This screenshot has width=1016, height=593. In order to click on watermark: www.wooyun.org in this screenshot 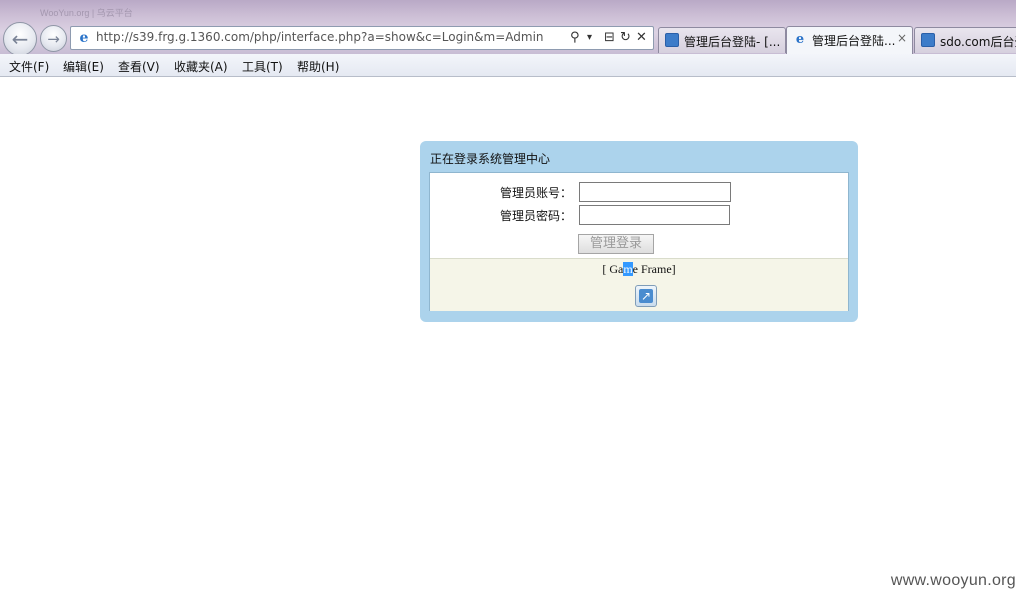, I will do `click(953, 580)`.